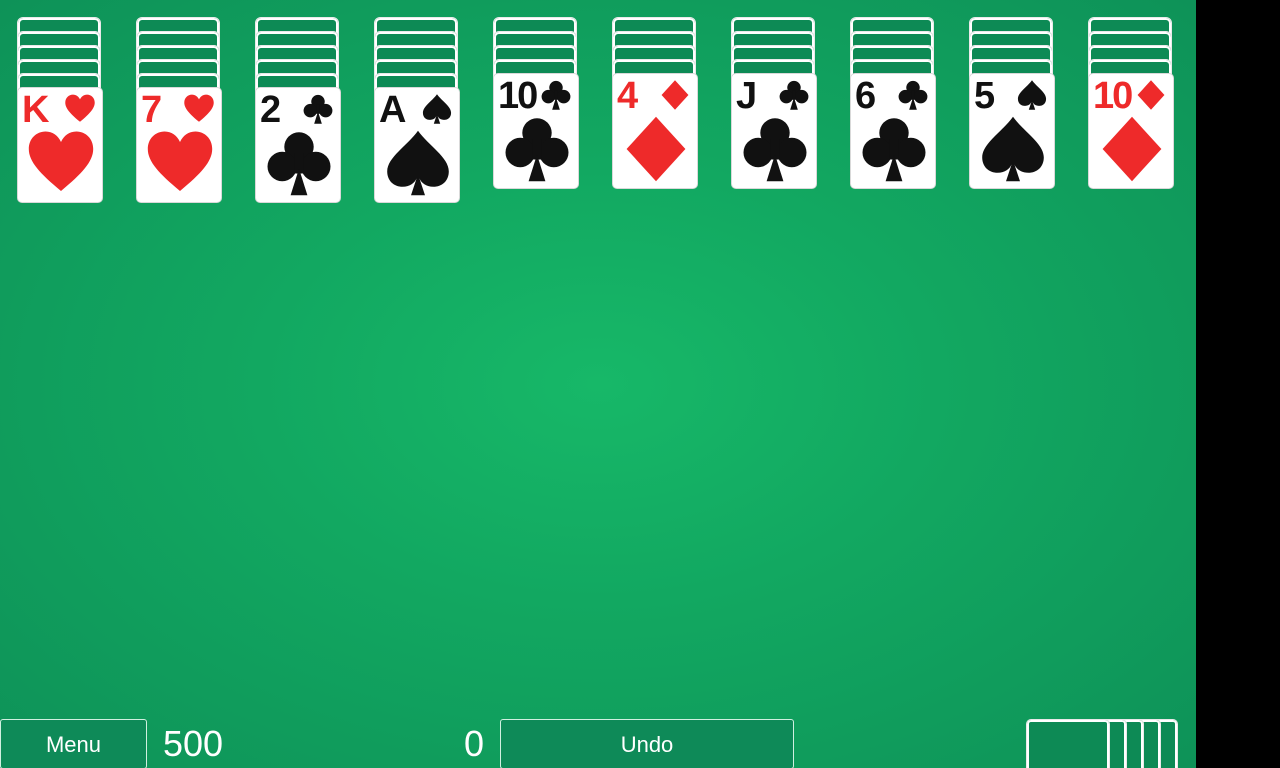 This screenshot has width=1280, height=768. I want to click on card-rank: 2, so click(270, 110).